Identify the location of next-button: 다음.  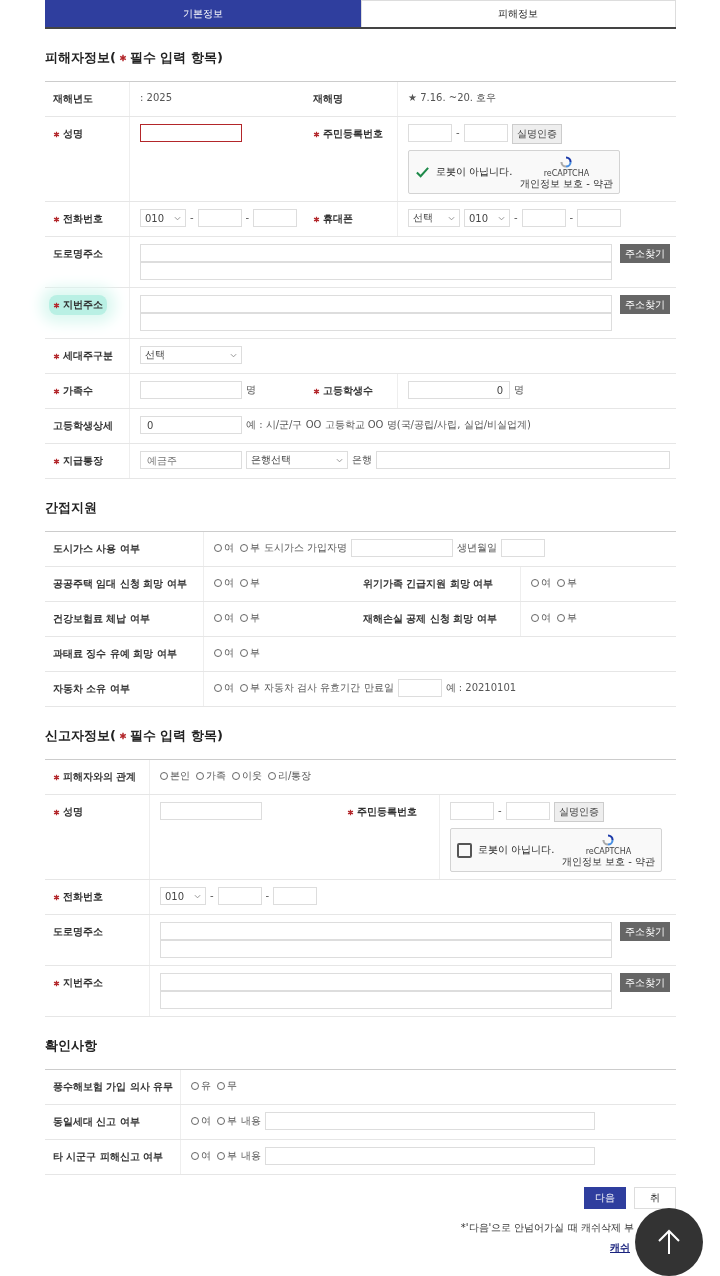
(605, 1198).